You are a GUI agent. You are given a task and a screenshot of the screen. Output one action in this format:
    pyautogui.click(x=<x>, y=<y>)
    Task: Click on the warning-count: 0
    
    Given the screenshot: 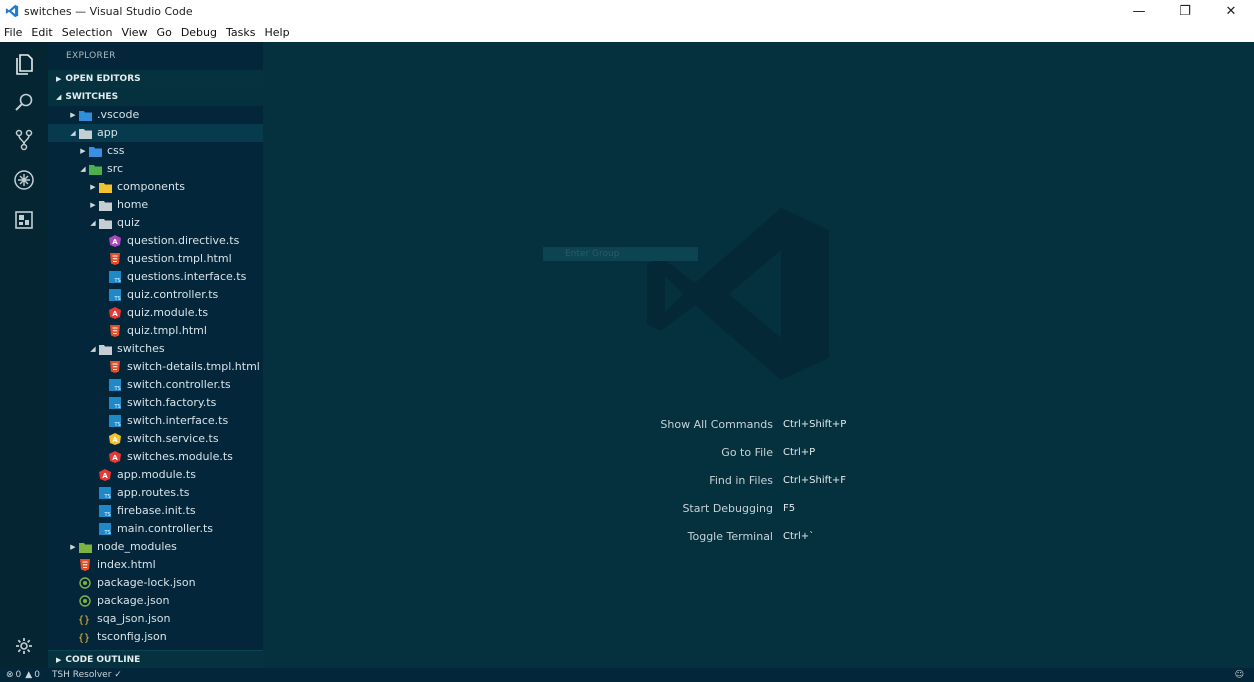 What is the action you would take?
    pyautogui.click(x=37, y=675)
    